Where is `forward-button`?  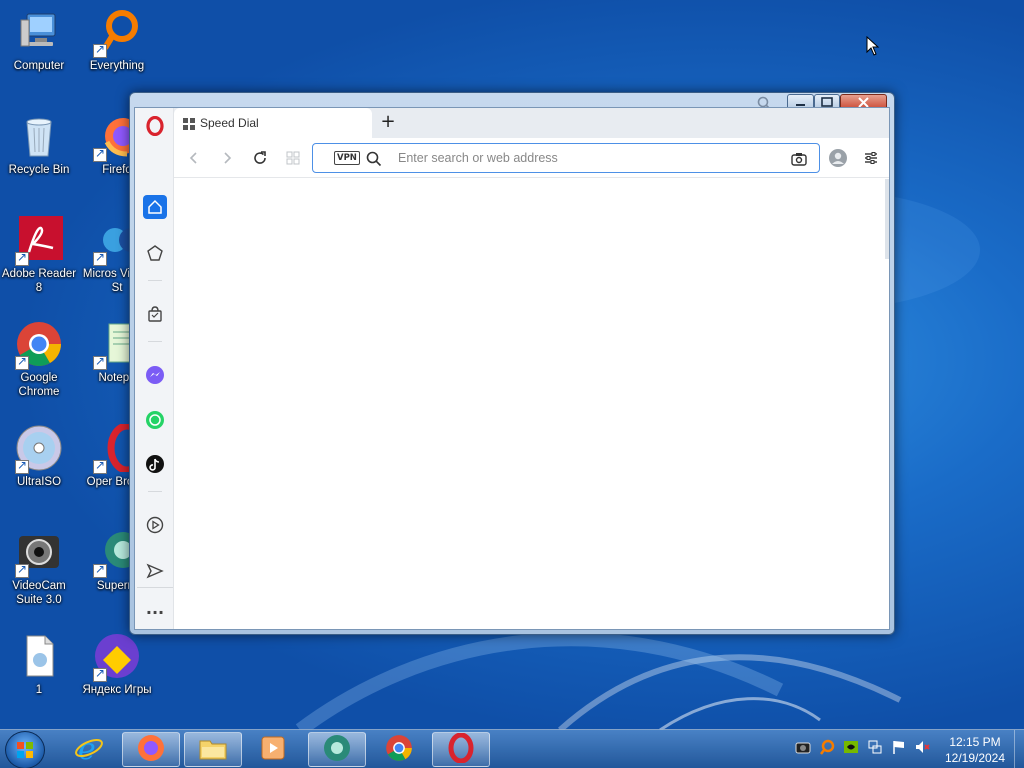 forward-button is located at coordinates (227, 158).